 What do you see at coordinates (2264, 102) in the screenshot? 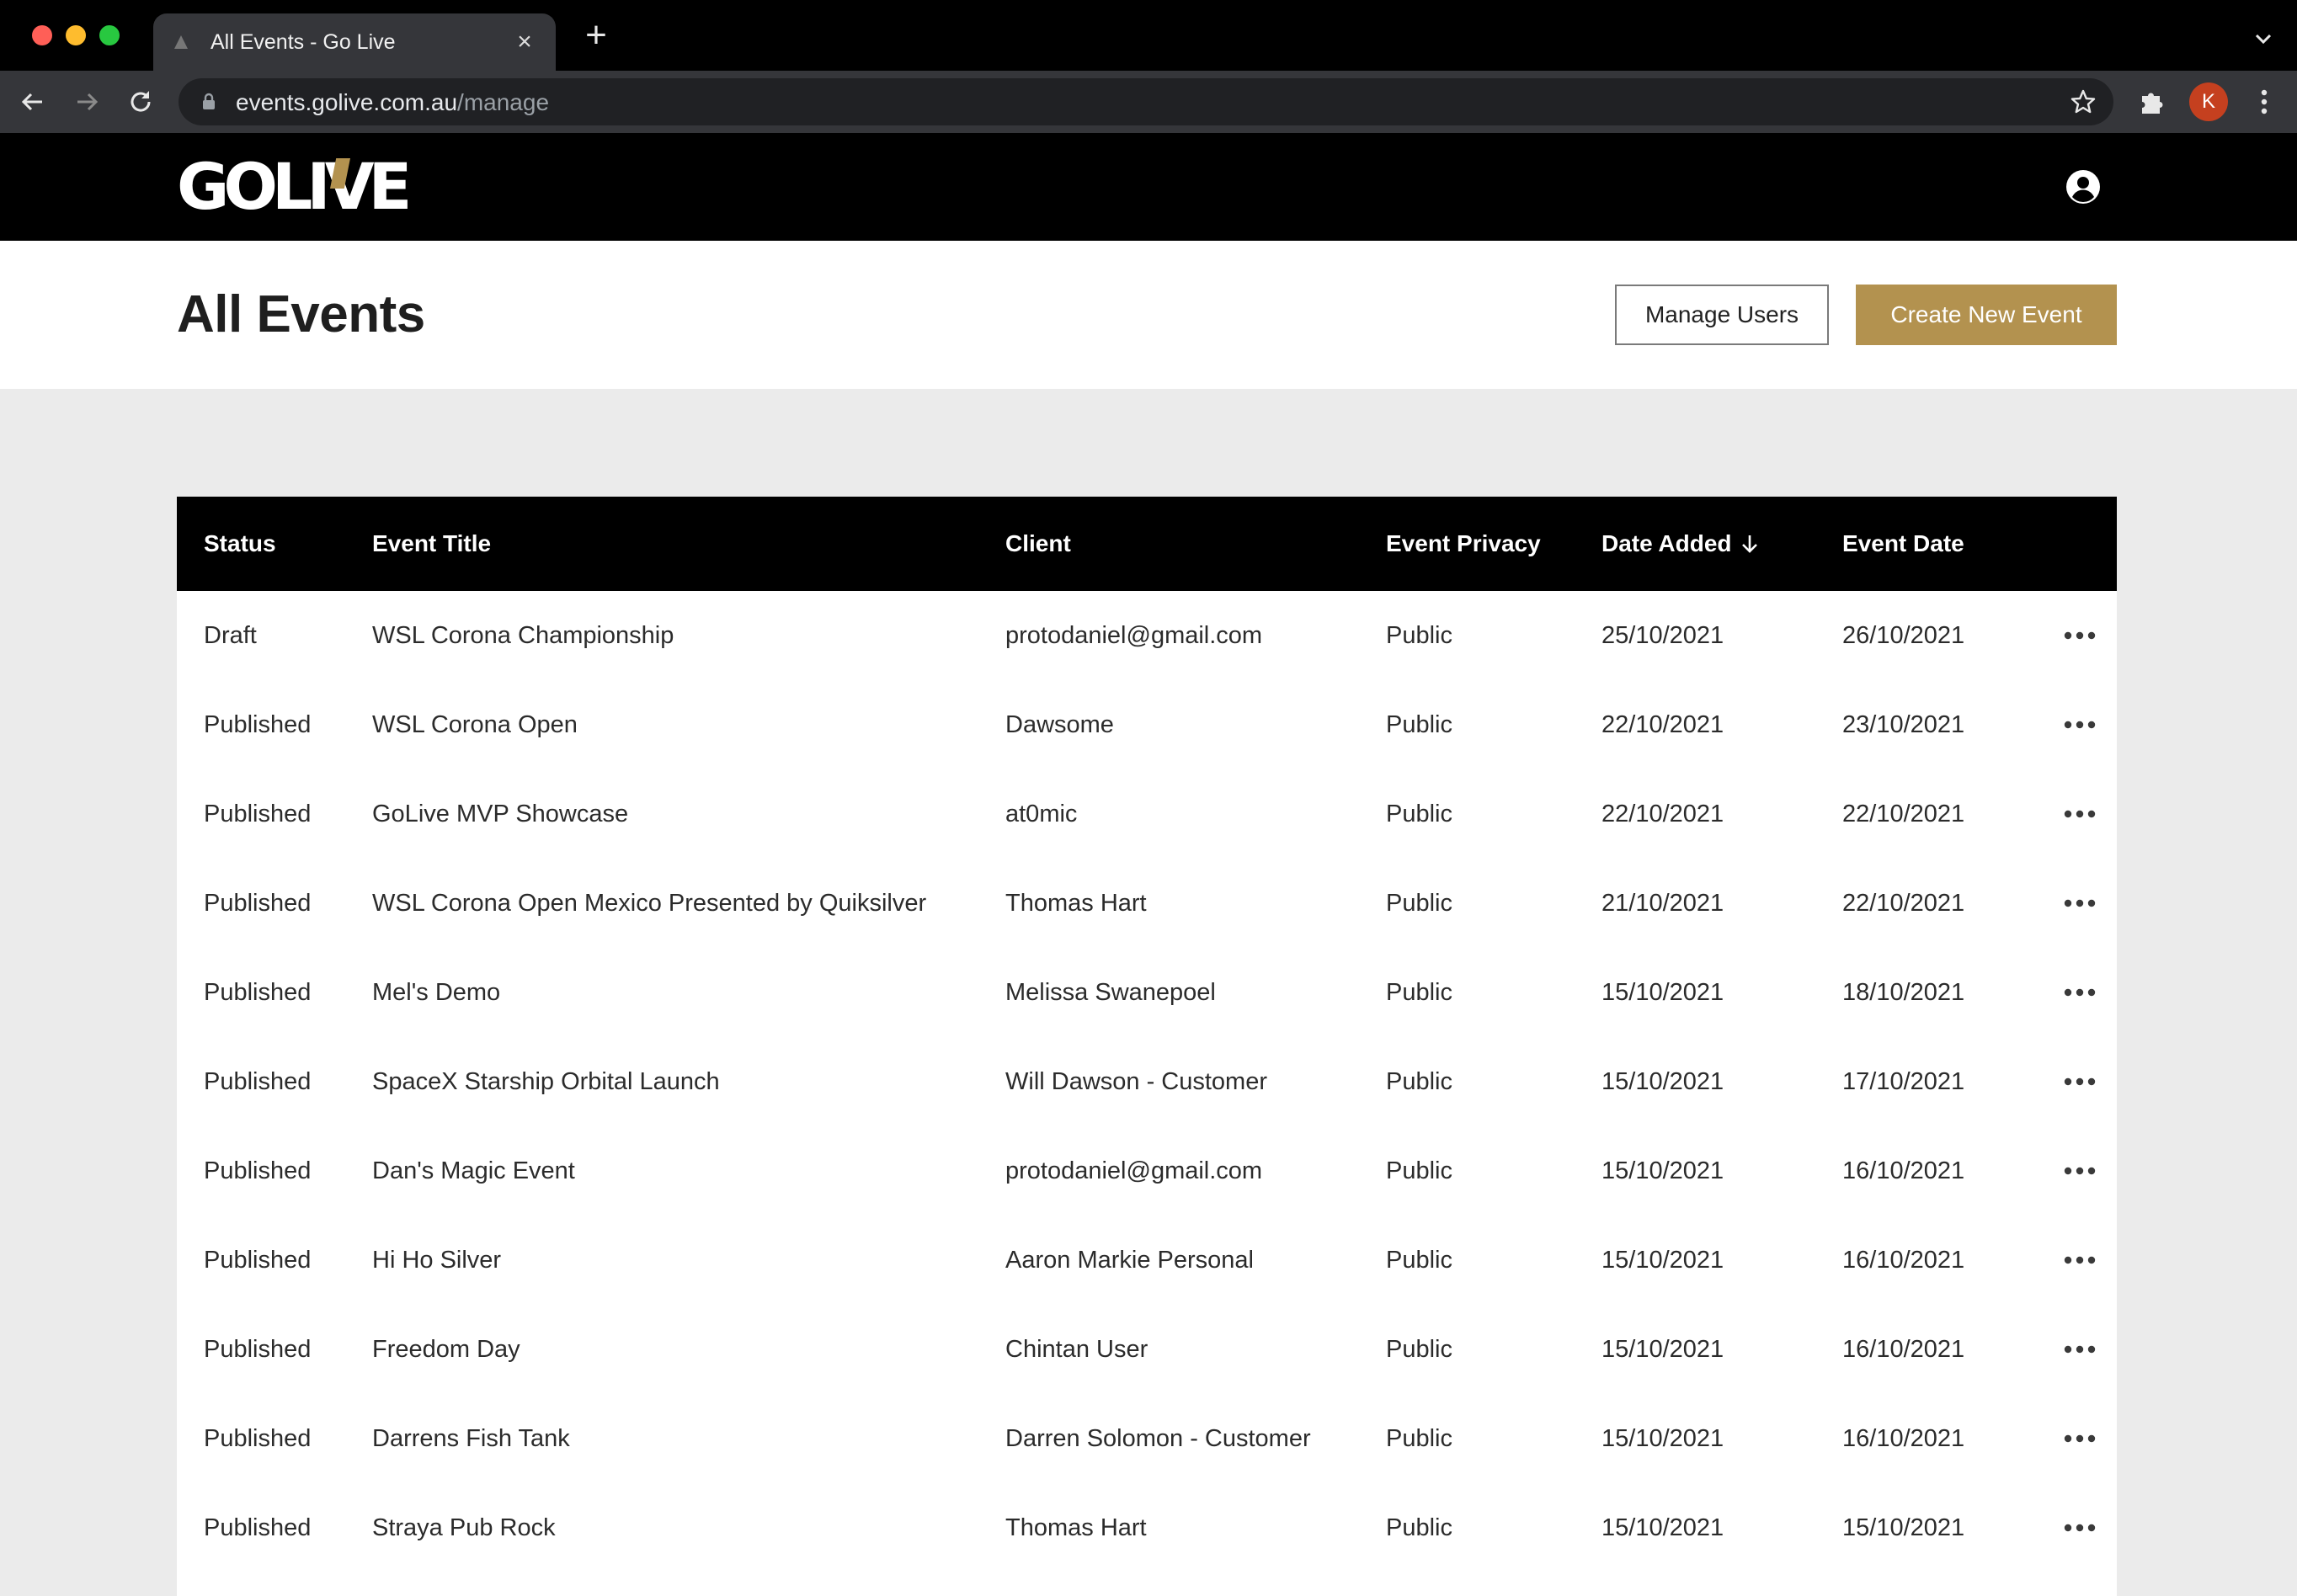
I see `browser-menu-icon` at bounding box center [2264, 102].